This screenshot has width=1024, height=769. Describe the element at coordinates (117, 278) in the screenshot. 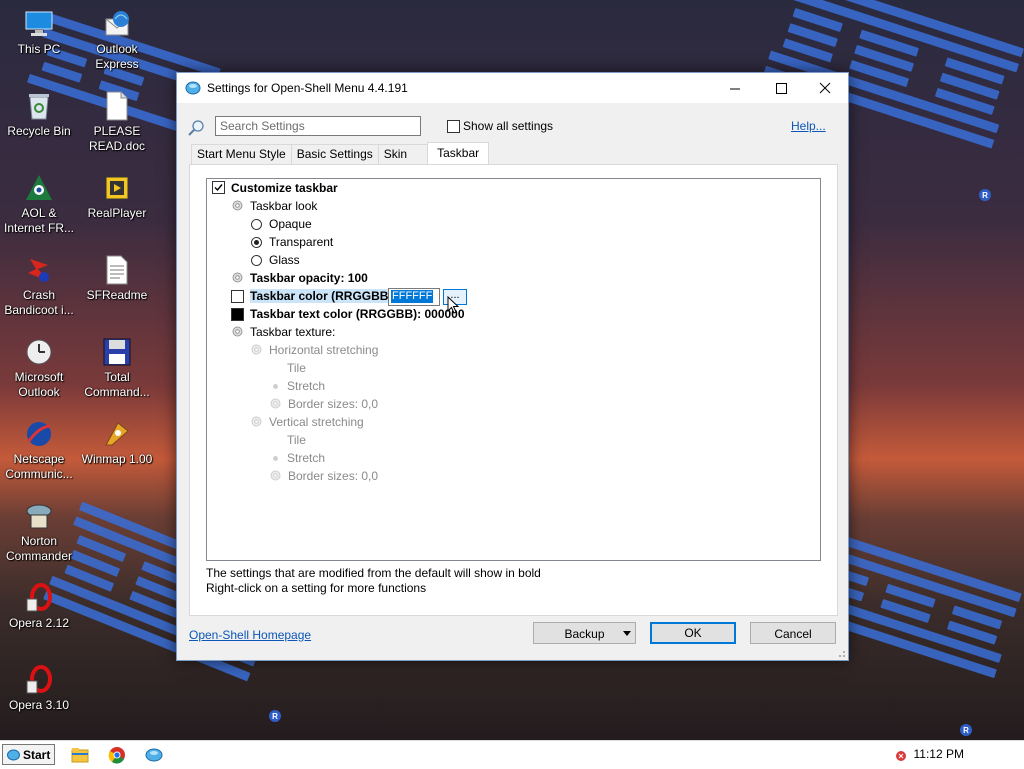

I see `desktop-icon-sfreadme: SFReadme` at that location.